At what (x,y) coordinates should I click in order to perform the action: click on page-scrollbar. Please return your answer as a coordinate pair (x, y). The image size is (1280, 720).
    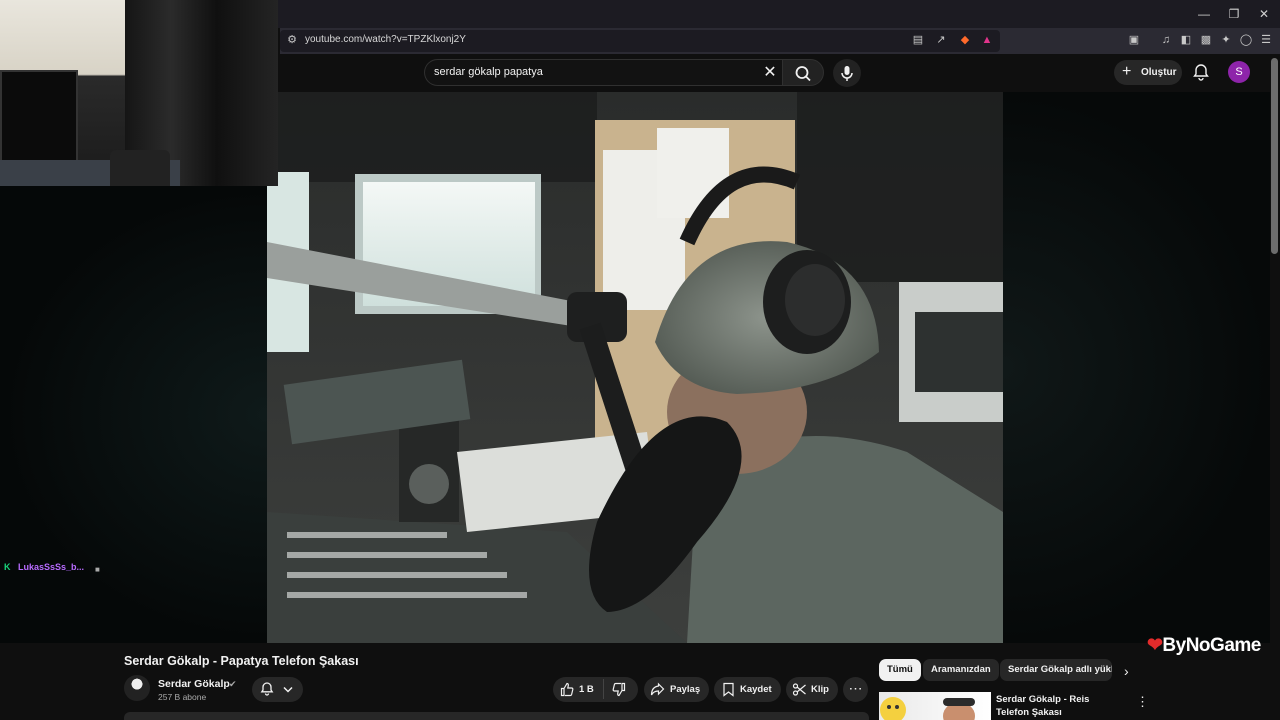
    Looking at the image, I should click on (1274, 156).